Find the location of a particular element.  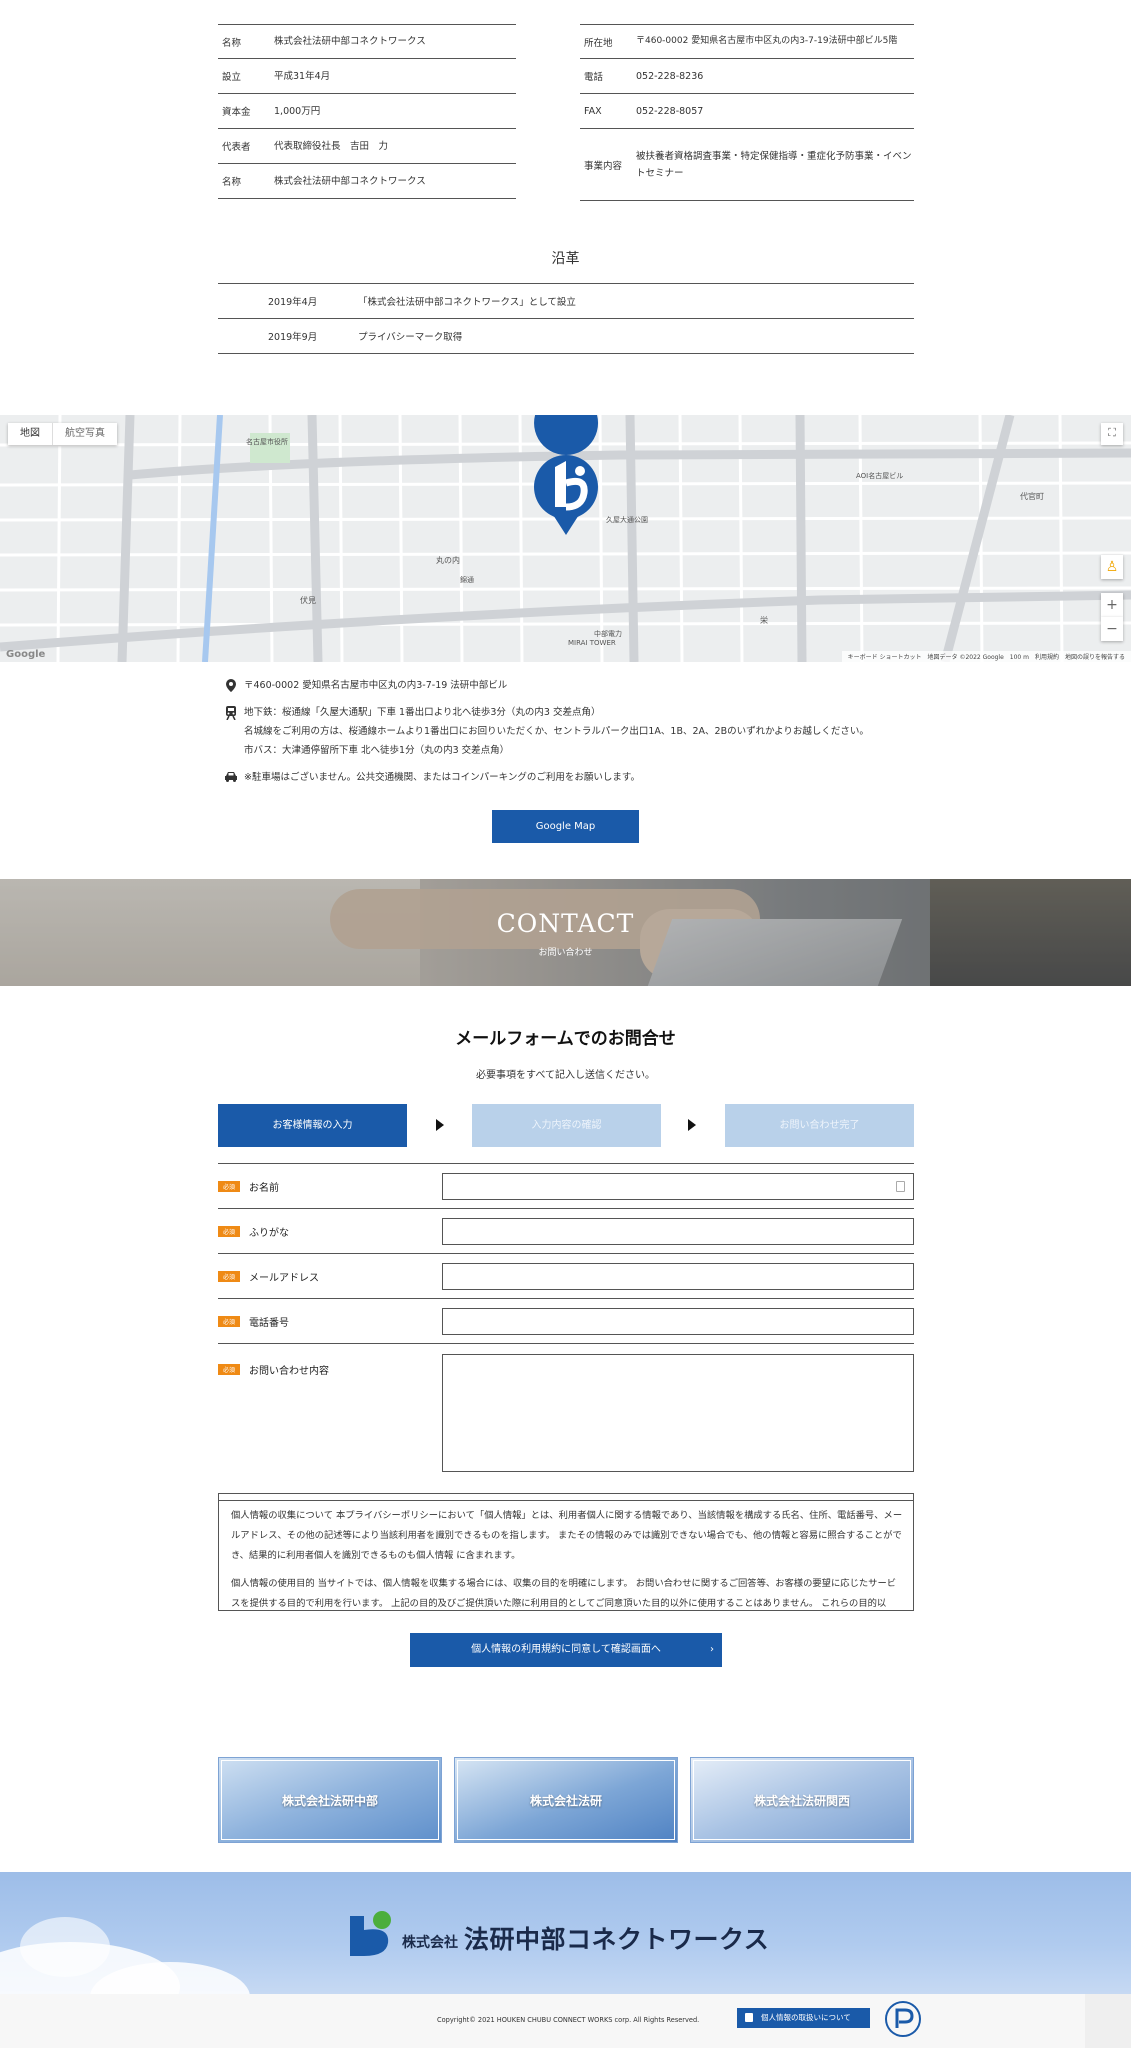

info-value: 1,000万円 is located at coordinates (297, 111).